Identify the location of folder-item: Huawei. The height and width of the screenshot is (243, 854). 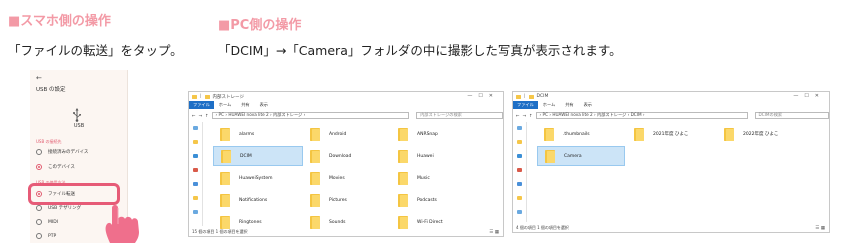
(435, 156).